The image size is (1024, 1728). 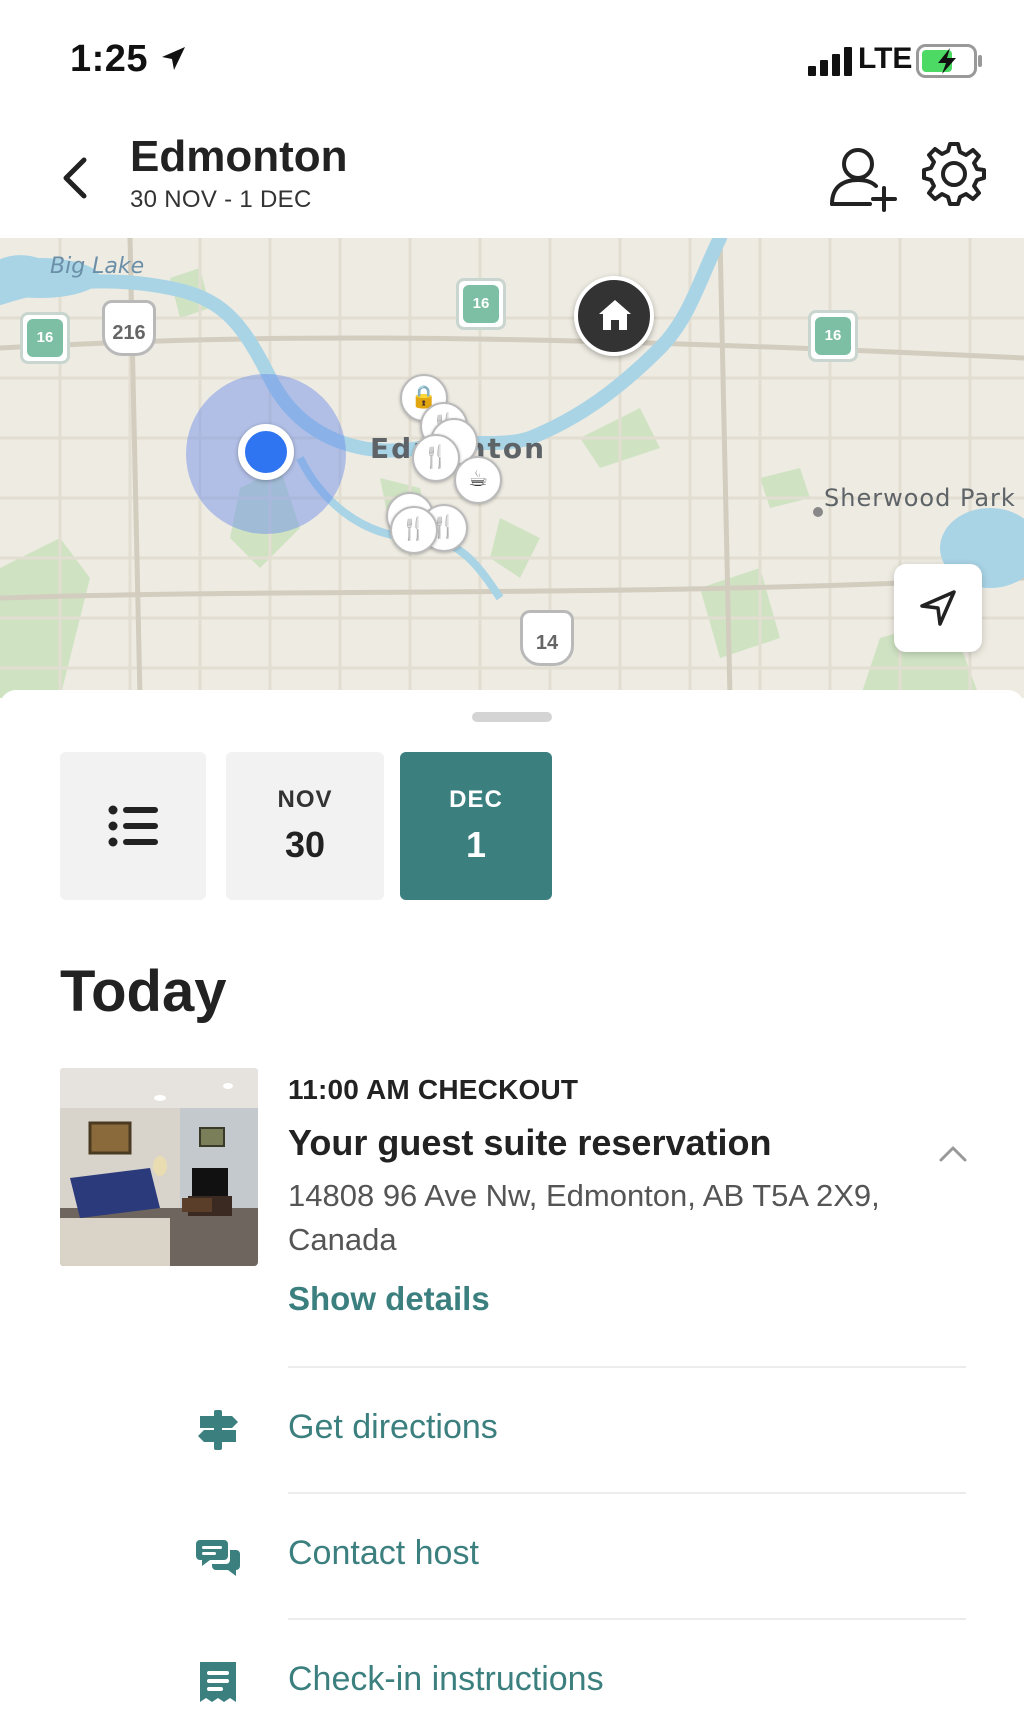 What do you see at coordinates (173, 58) in the screenshot?
I see `location-arrow-icon` at bounding box center [173, 58].